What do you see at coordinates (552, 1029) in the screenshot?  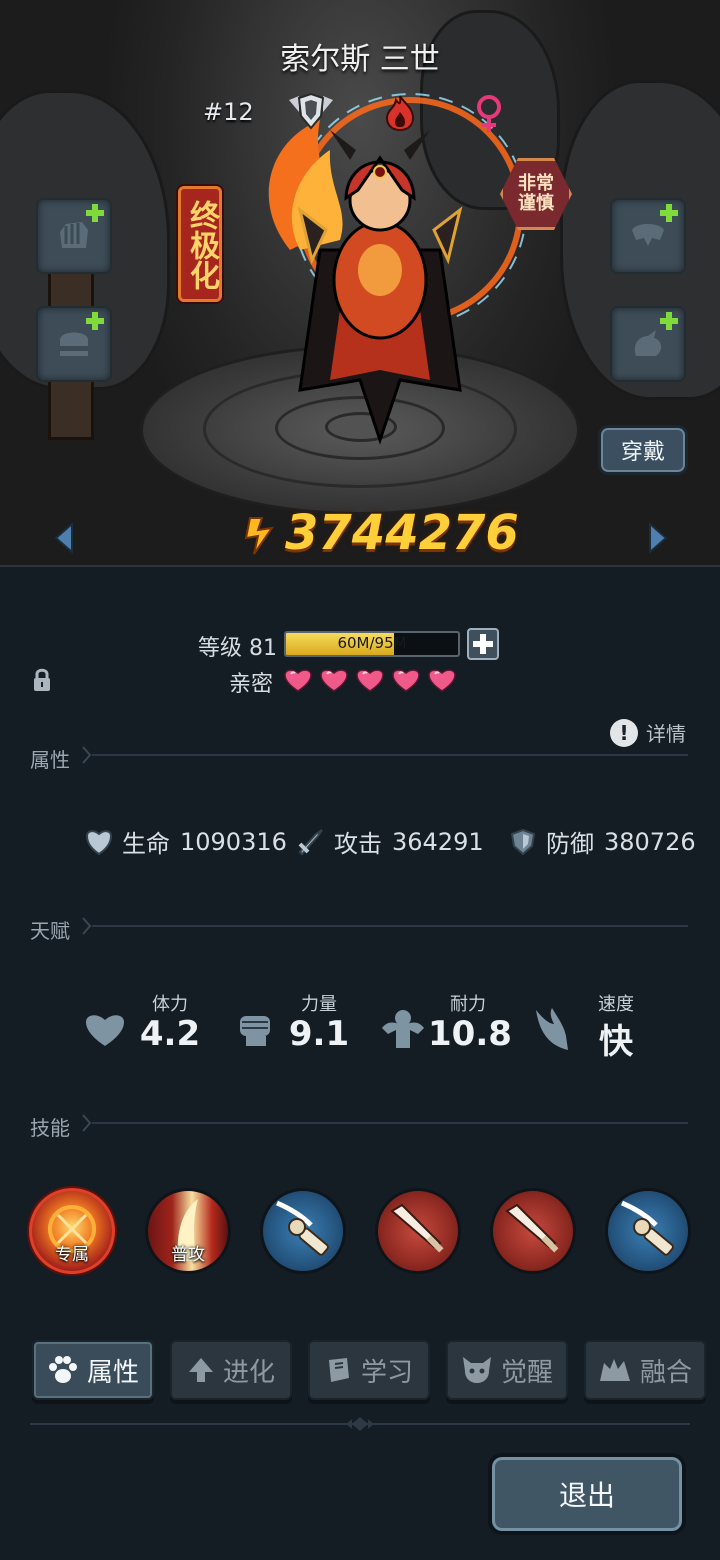 I see `wing-icon` at bounding box center [552, 1029].